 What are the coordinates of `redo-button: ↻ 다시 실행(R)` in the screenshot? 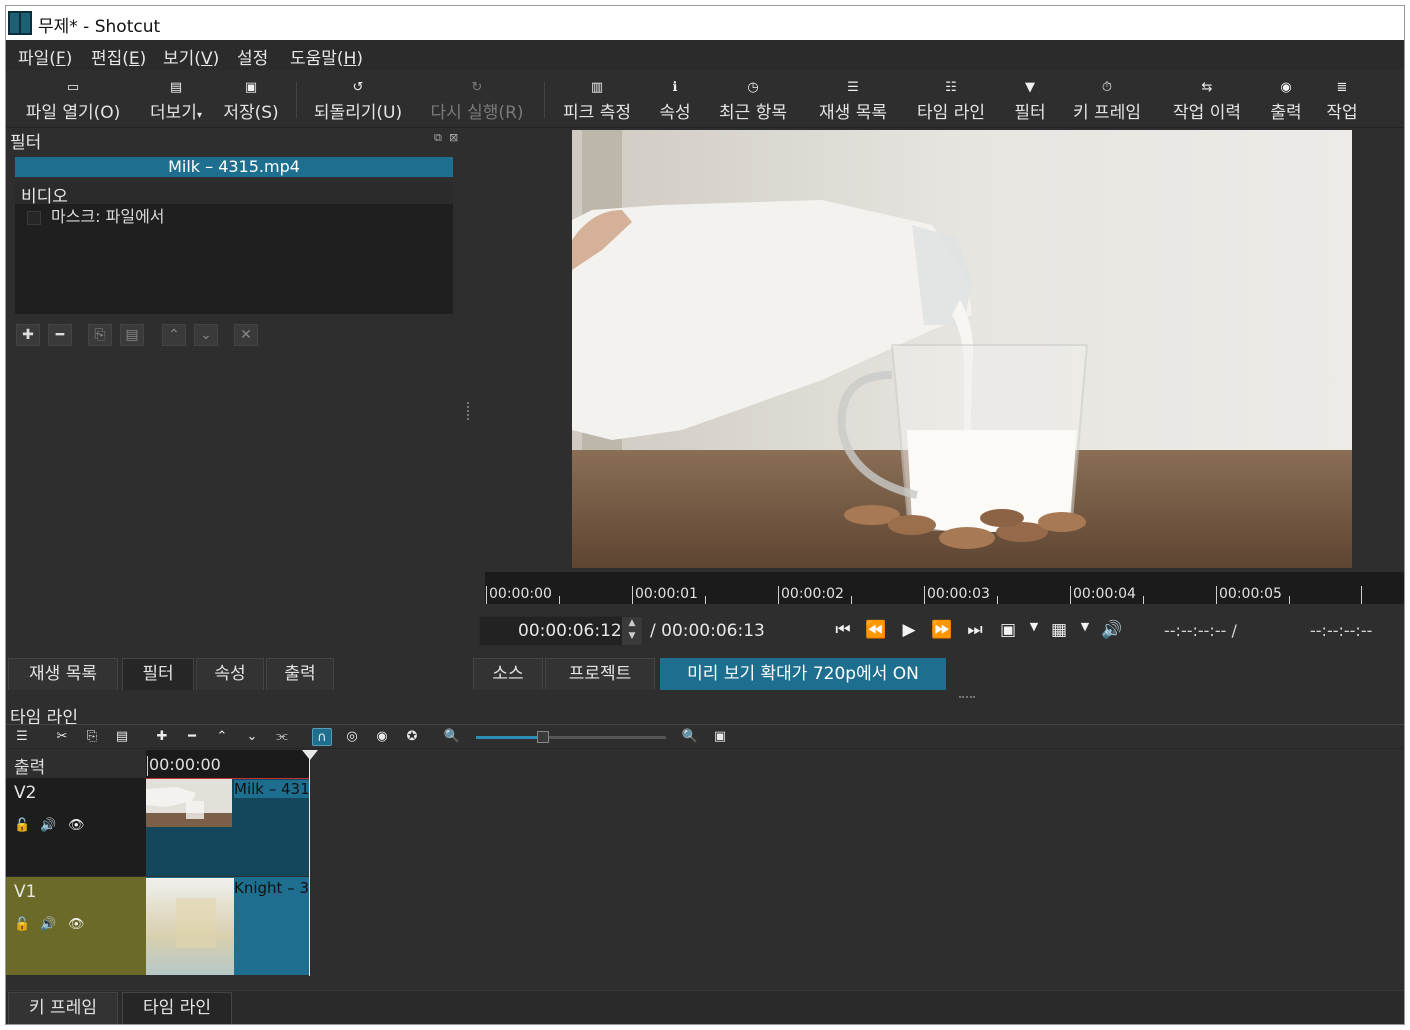 It's located at (477, 99).